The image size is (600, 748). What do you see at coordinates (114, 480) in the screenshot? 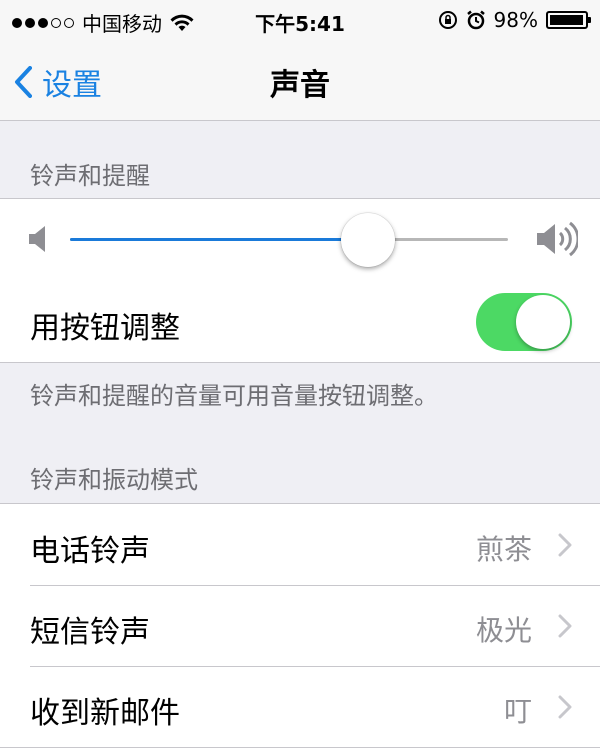
I see `section-header-patterns: 铃声和振动模式` at bounding box center [114, 480].